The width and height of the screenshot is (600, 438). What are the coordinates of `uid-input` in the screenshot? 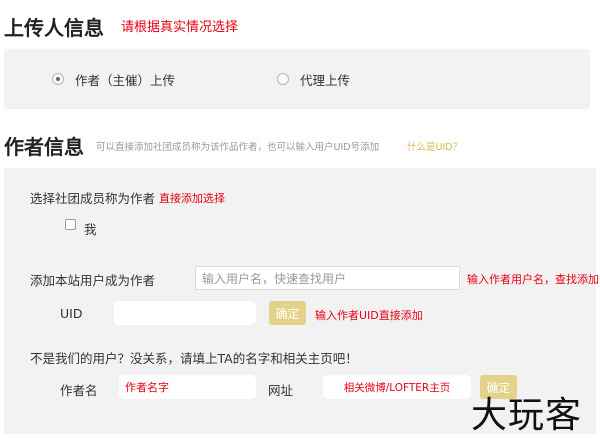 It's located at (185, 313).